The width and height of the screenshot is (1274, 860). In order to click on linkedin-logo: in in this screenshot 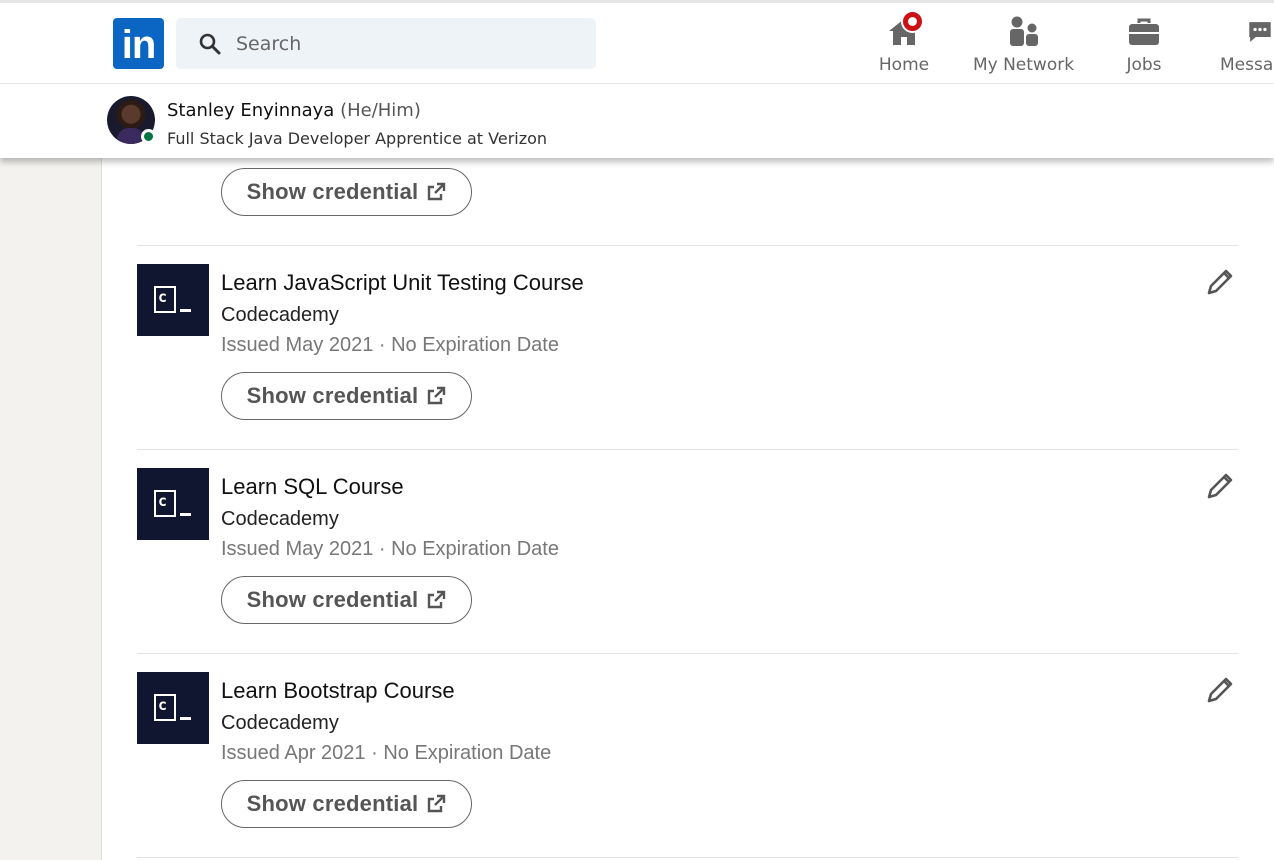, I will do `click(138, 43)`.